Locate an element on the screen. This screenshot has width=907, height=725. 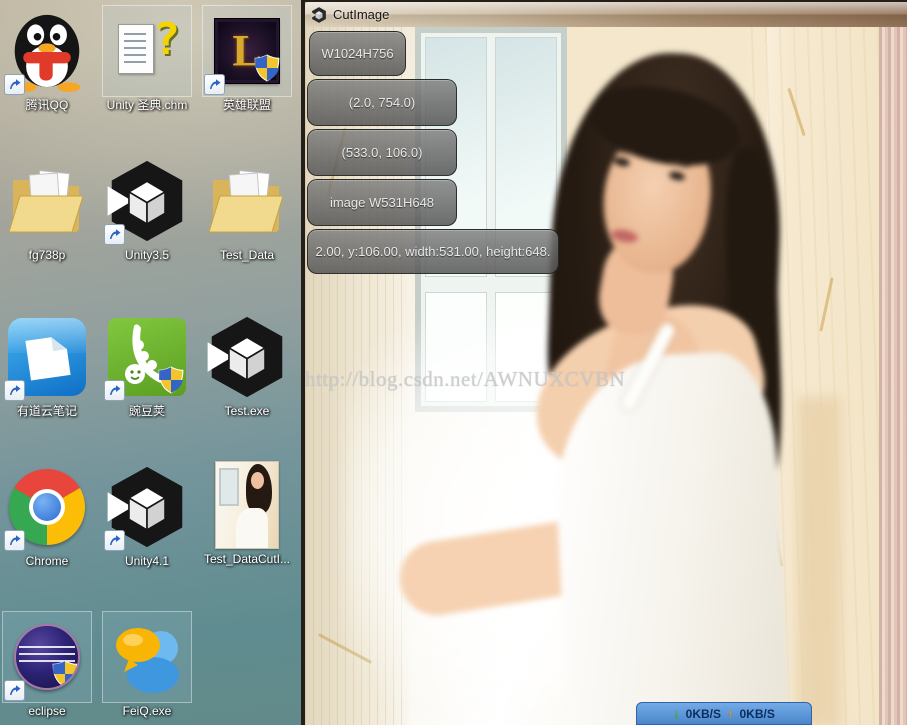
desktop-icon-feiq: FeiQ.exe is located at coordinates (147, 664).